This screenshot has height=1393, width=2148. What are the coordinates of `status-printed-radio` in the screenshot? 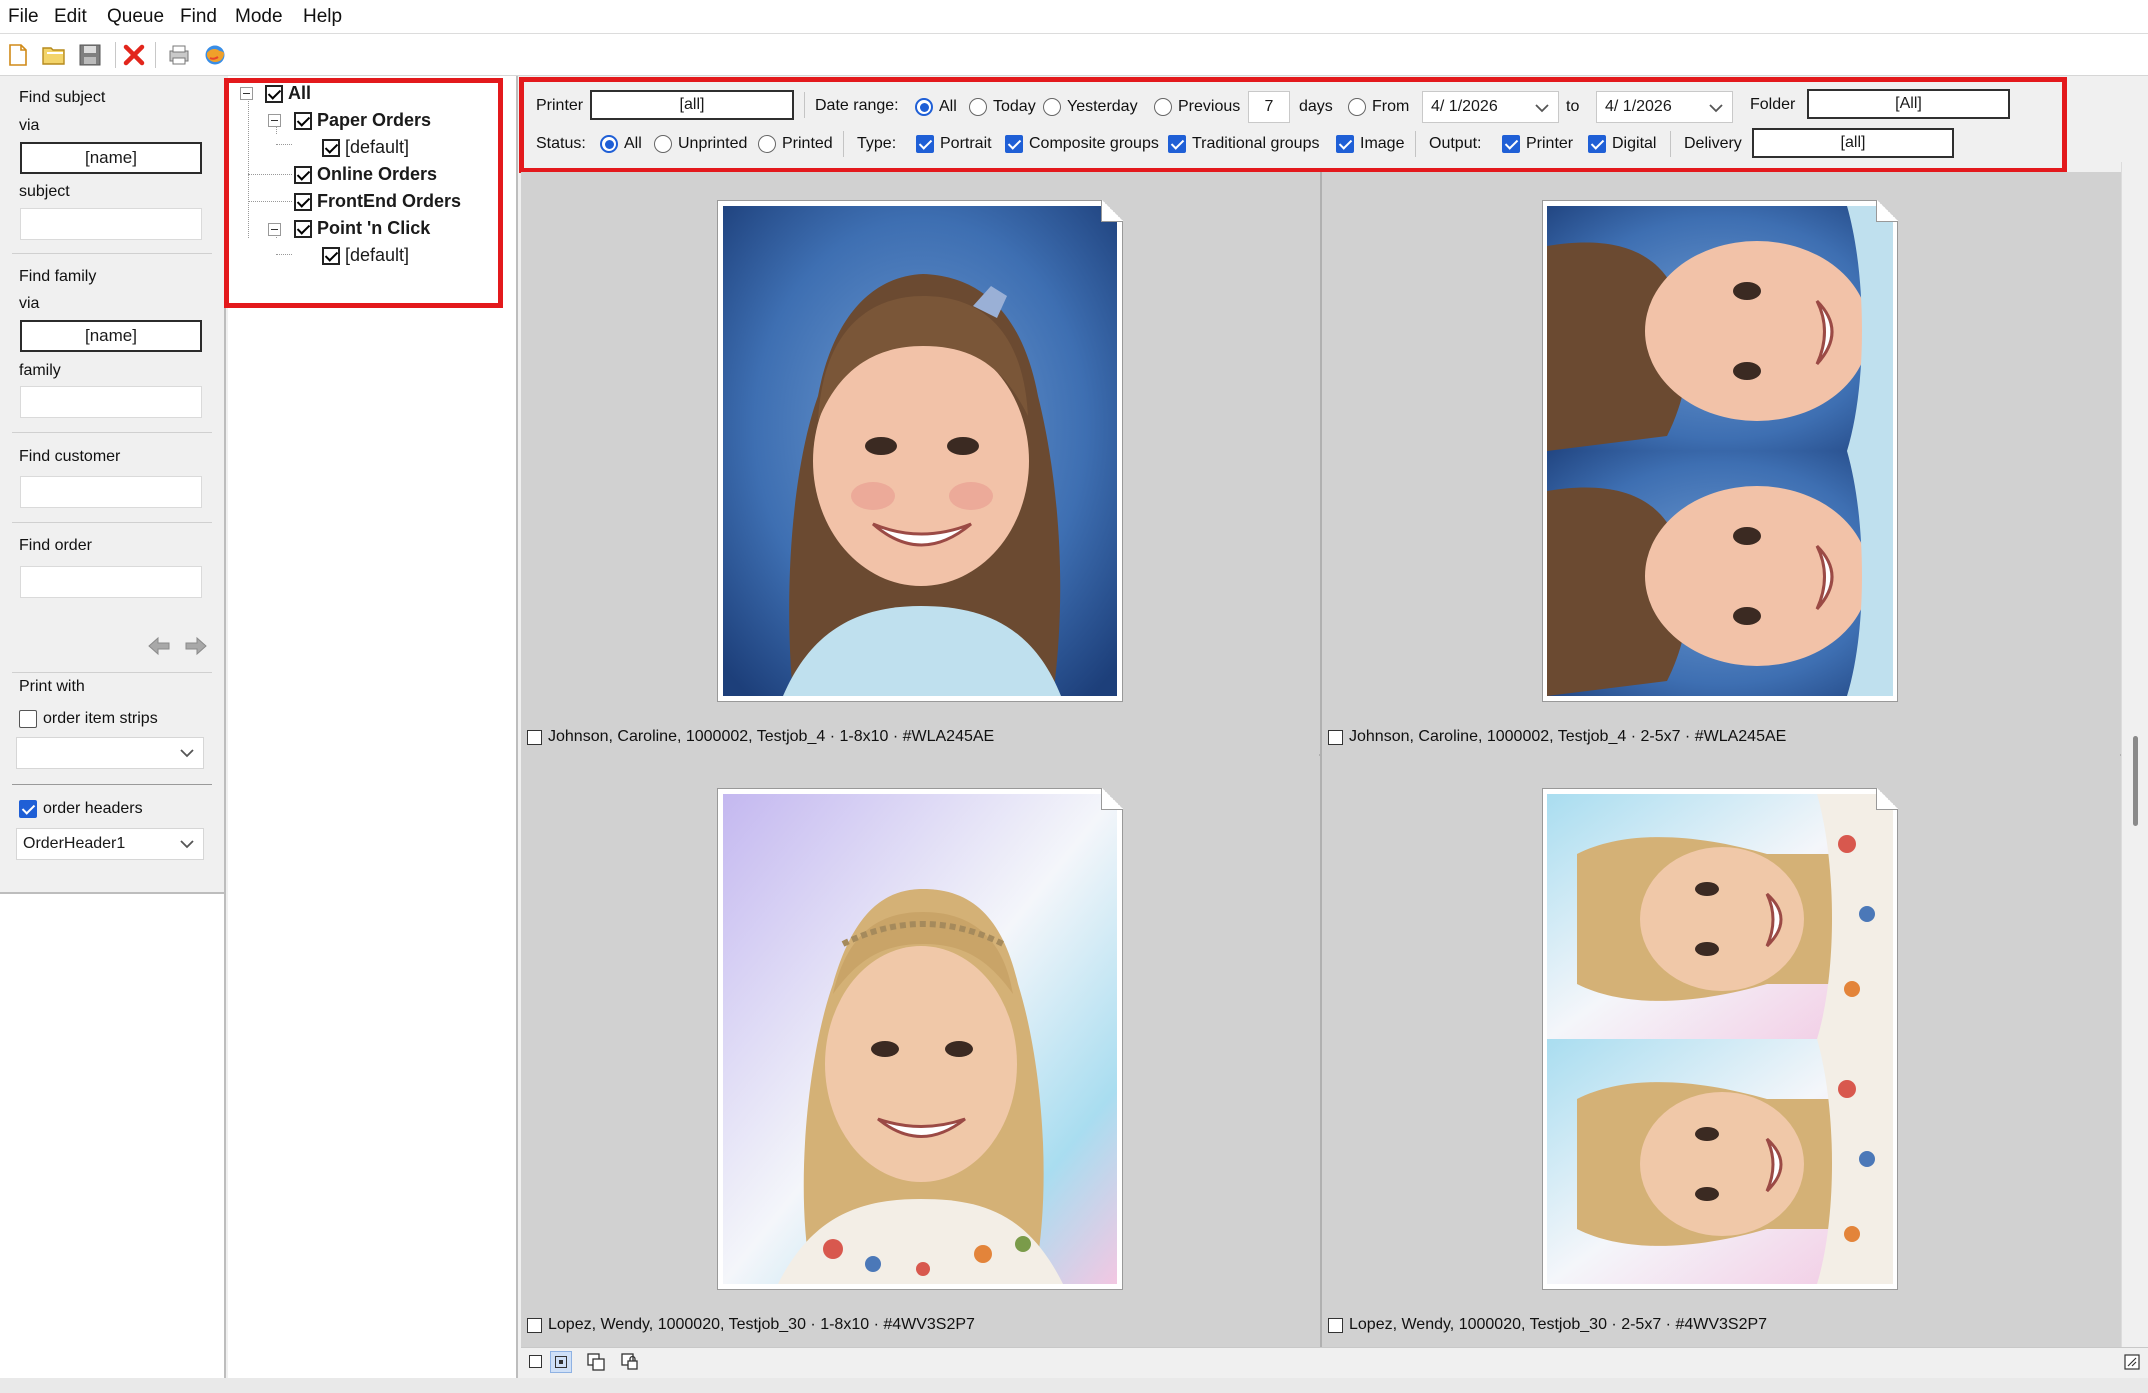 It's located at (767, 144).